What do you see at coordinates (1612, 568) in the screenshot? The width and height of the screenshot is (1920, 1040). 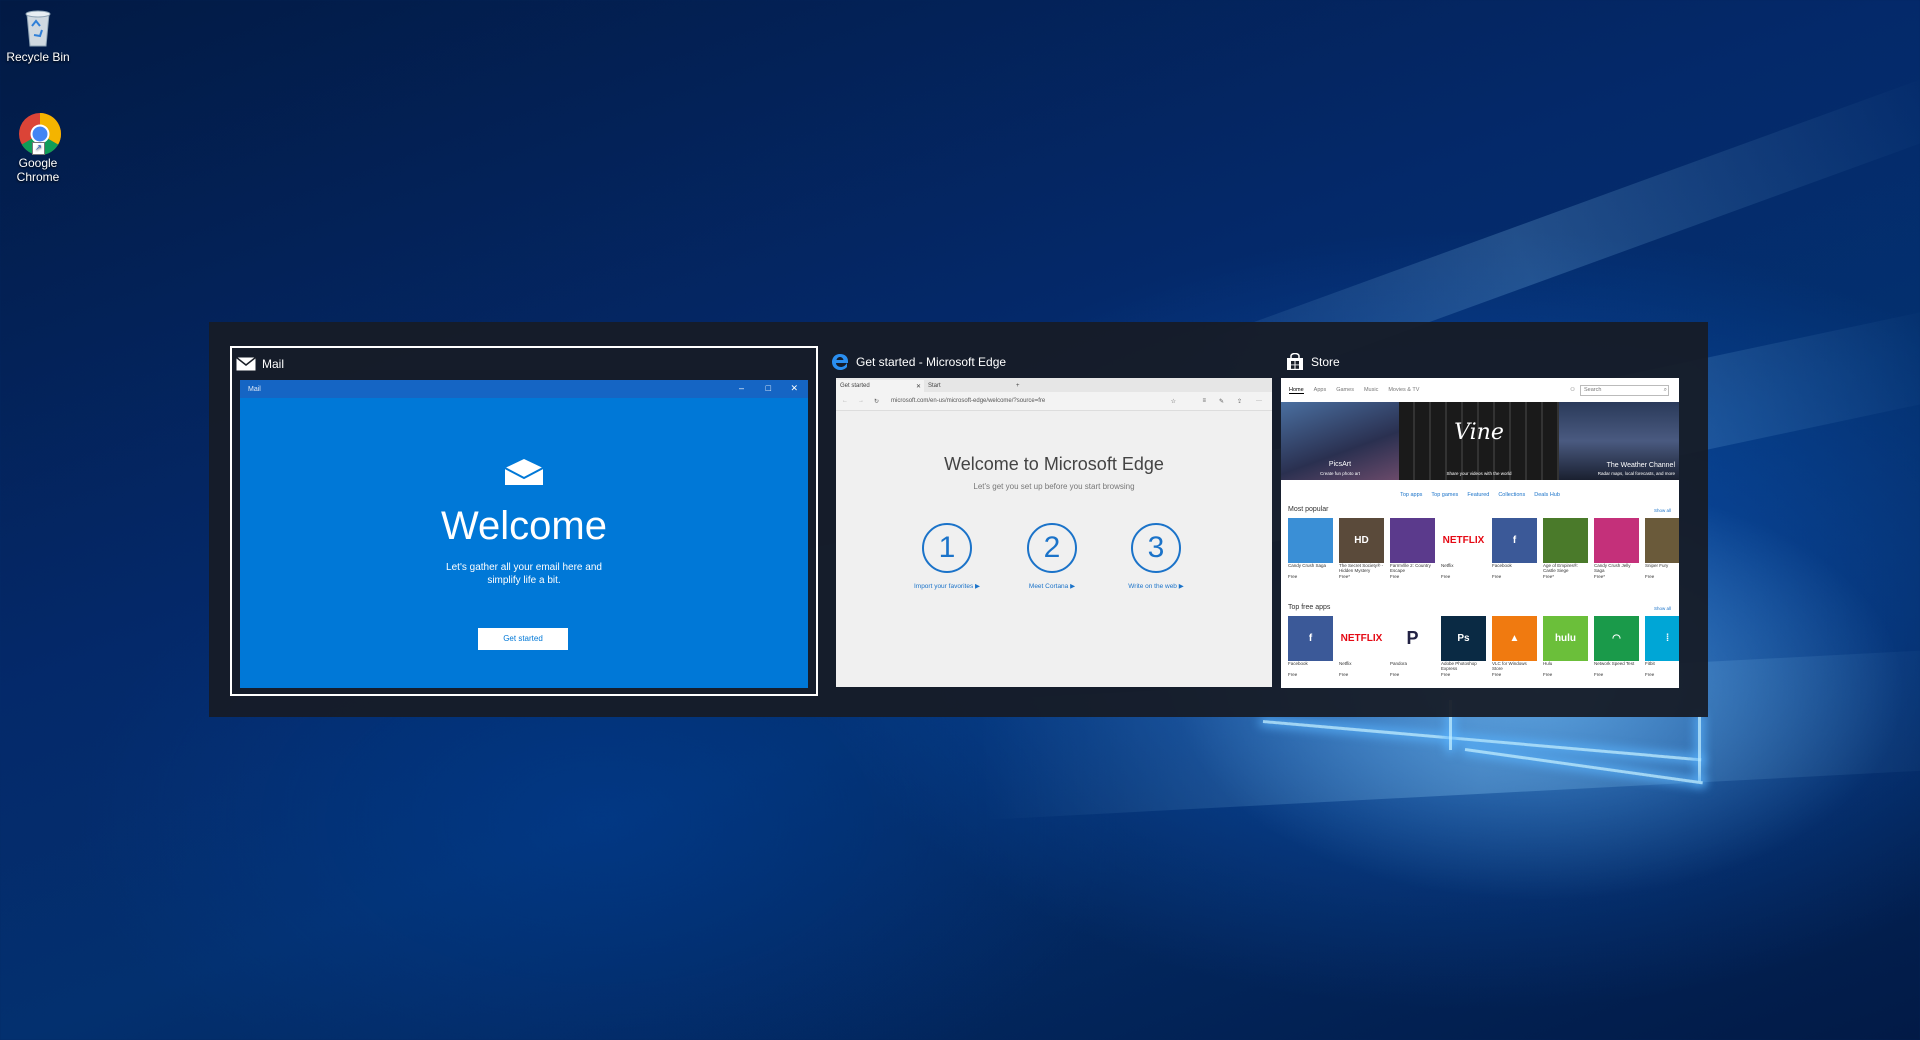 I see `app-name: Candy Crush Jelly Saga` at bounding box center [1612, 568].